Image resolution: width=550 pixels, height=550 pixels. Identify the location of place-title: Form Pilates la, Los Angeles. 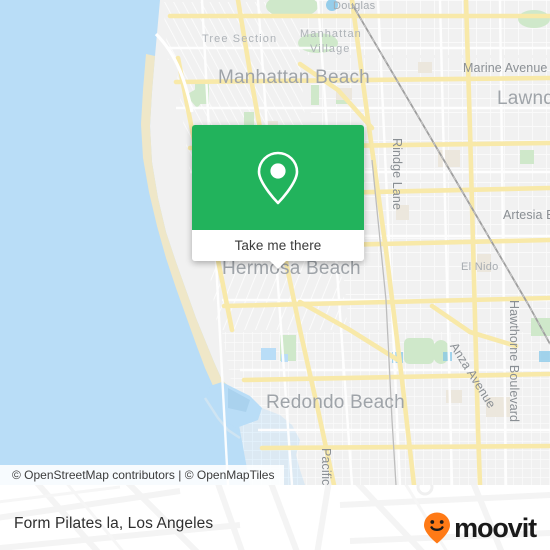
(114, 523).